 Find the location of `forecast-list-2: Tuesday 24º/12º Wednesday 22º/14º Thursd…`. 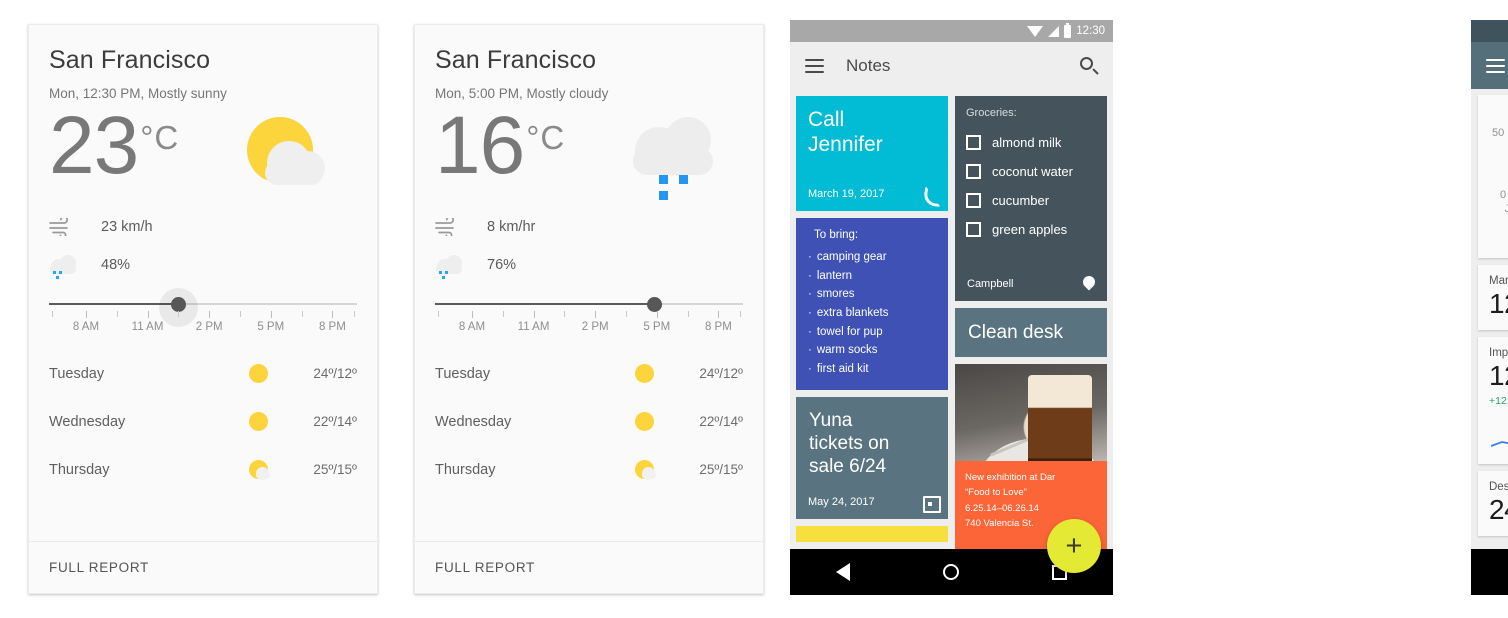

forecast-list-2: Tuesday 24º/12º Wednesday 22º/14º Thursd… is located at coordinates (589, 422).